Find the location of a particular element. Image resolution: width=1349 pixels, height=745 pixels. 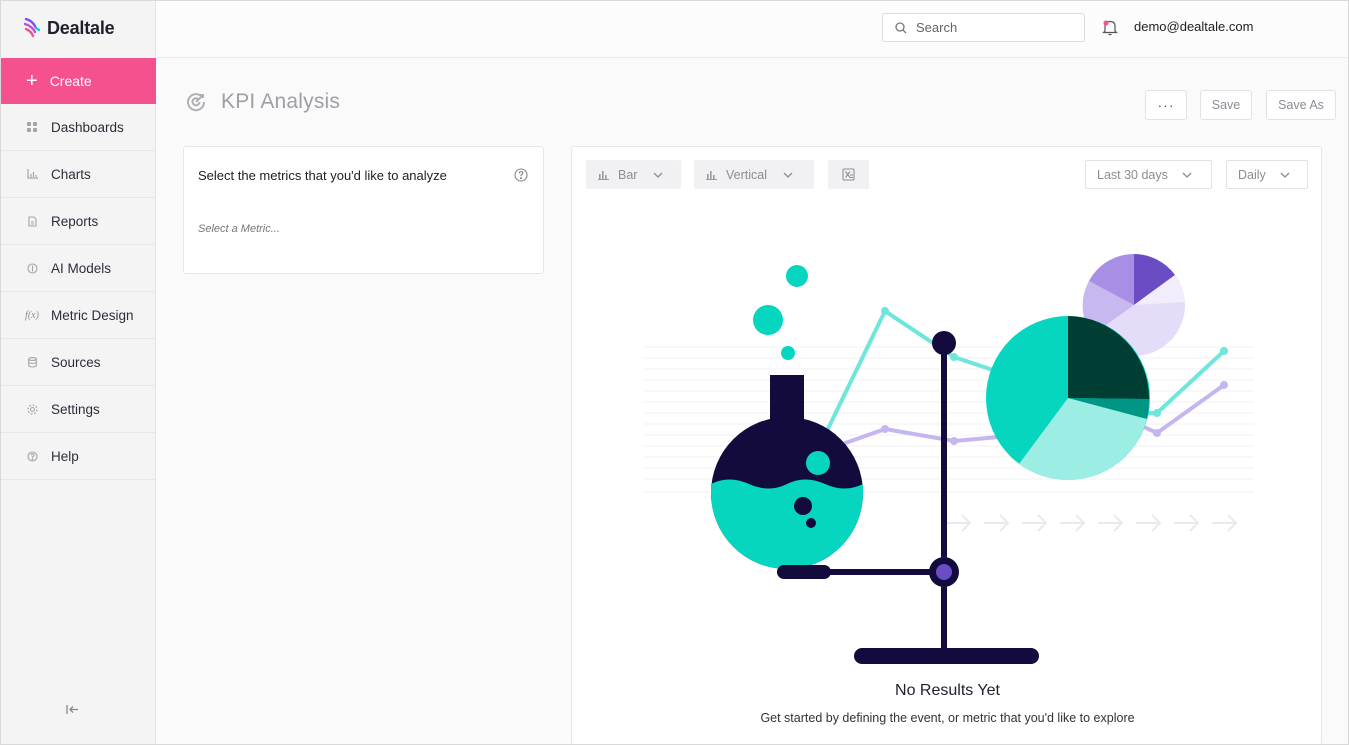

save-as-button: Save As is located at coordinates (1301, 105).